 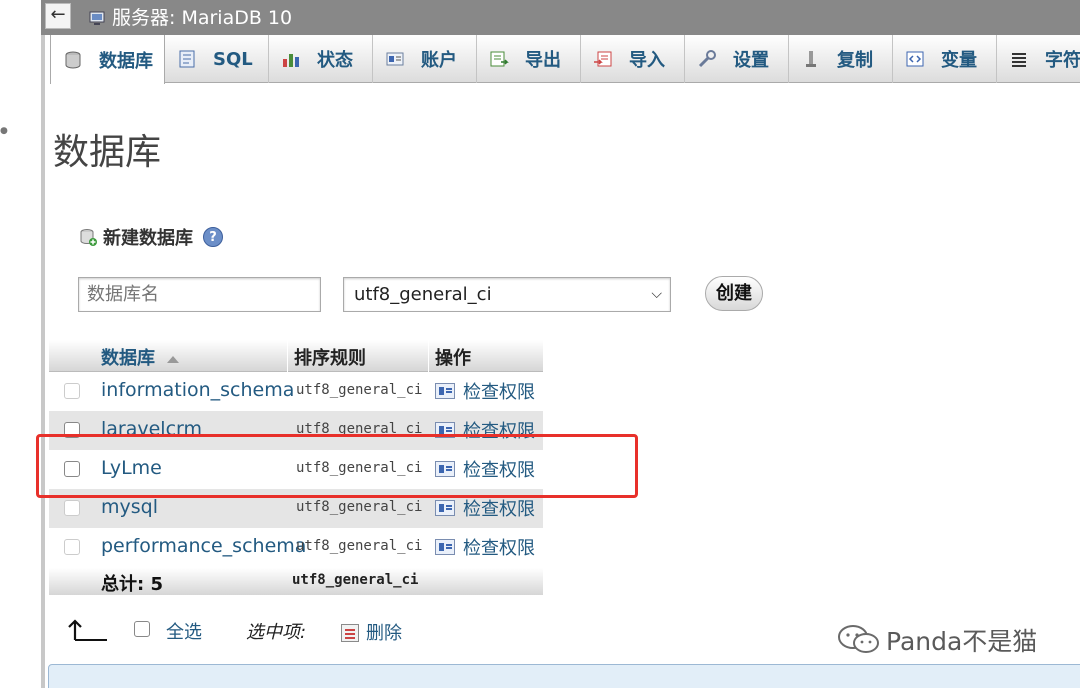 I want to click on column-header-database: 数据库, so click(x=140, y=357).